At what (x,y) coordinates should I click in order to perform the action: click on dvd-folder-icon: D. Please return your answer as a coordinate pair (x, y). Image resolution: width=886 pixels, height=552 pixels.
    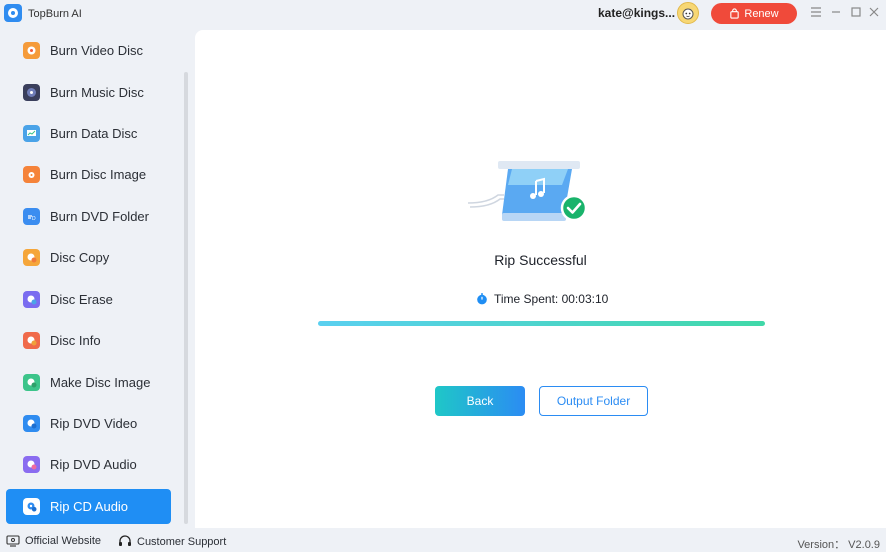
    Looking at the image, I should click on (31, 216).